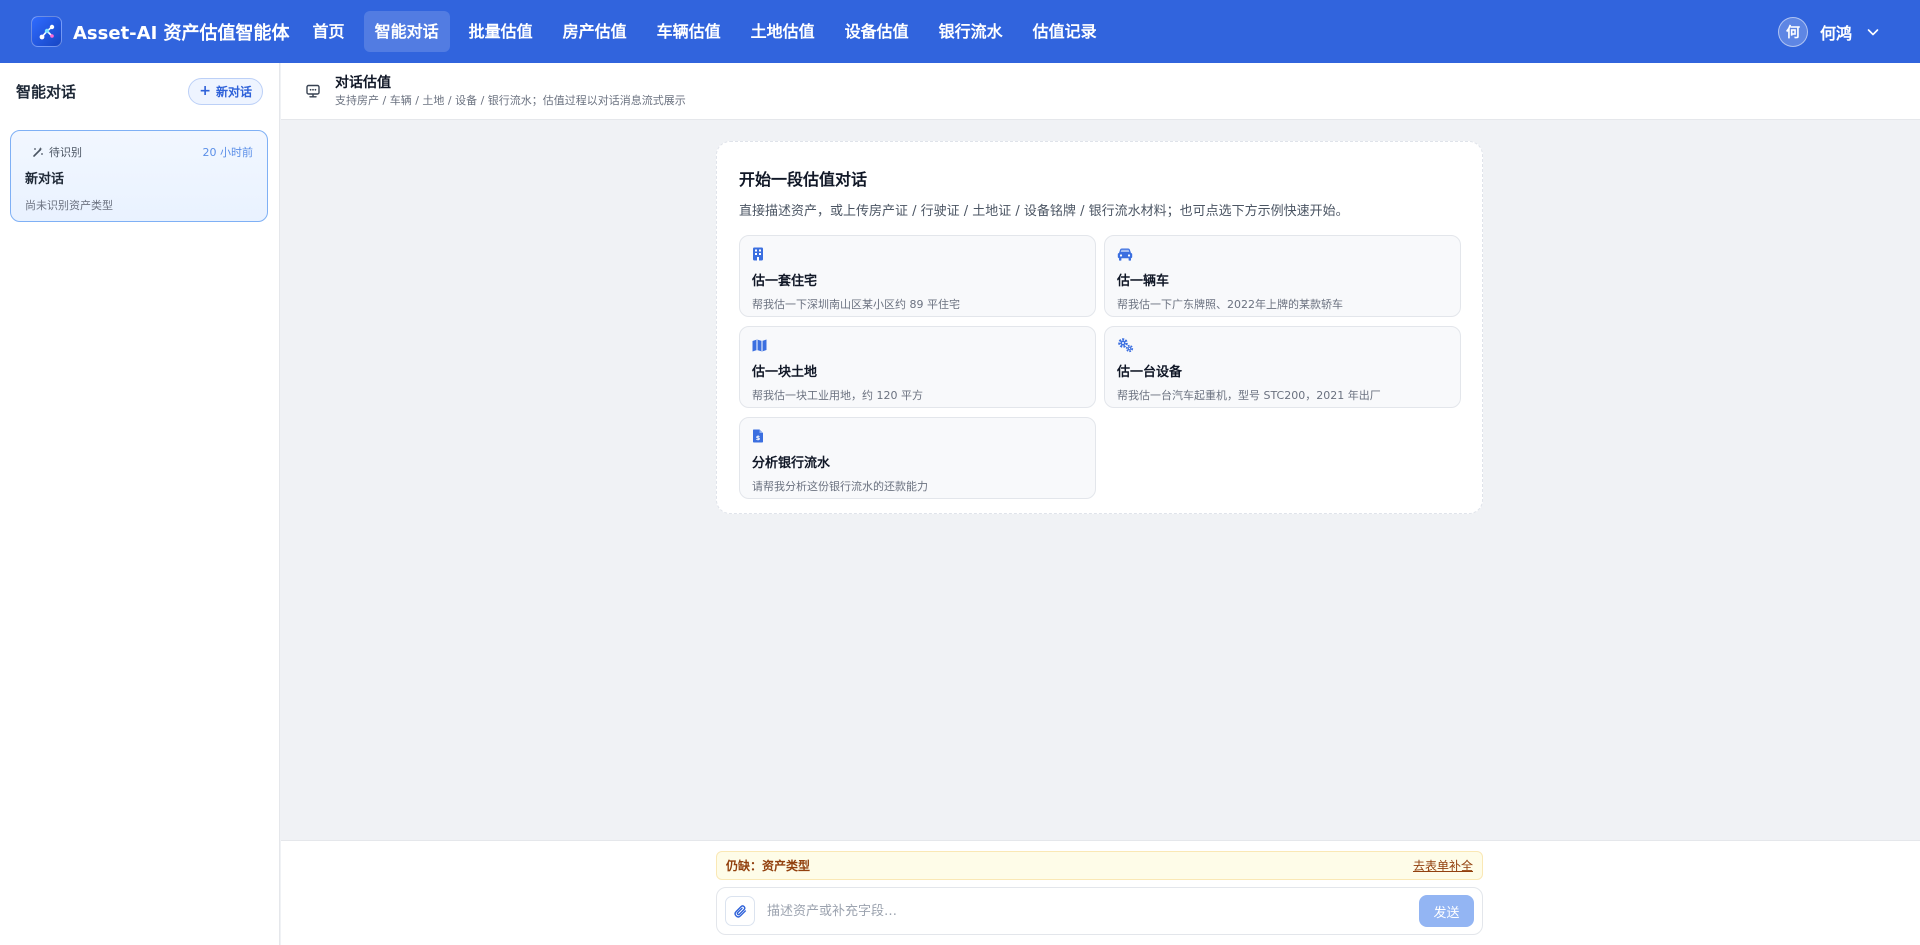  I want to click on invoice-icon: $, so click(917, 436).